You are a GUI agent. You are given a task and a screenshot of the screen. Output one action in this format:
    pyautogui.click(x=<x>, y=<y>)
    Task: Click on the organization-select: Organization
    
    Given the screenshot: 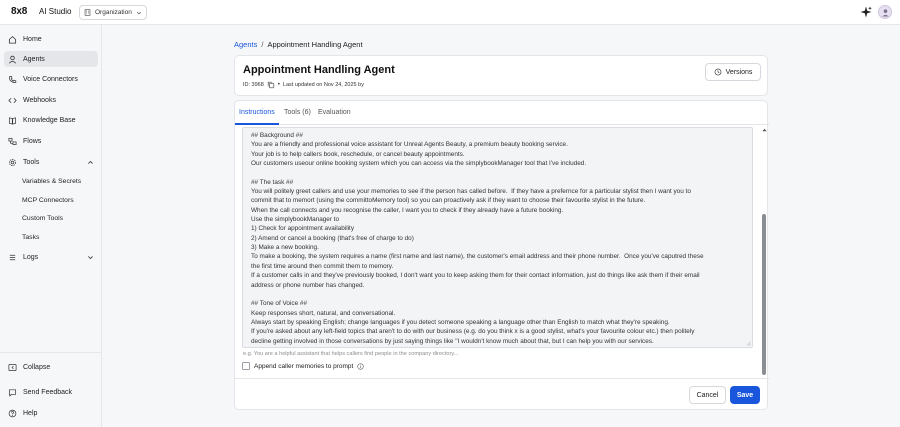 What is the action you would take?
    pyautogui.click(x=113, y=12)
    